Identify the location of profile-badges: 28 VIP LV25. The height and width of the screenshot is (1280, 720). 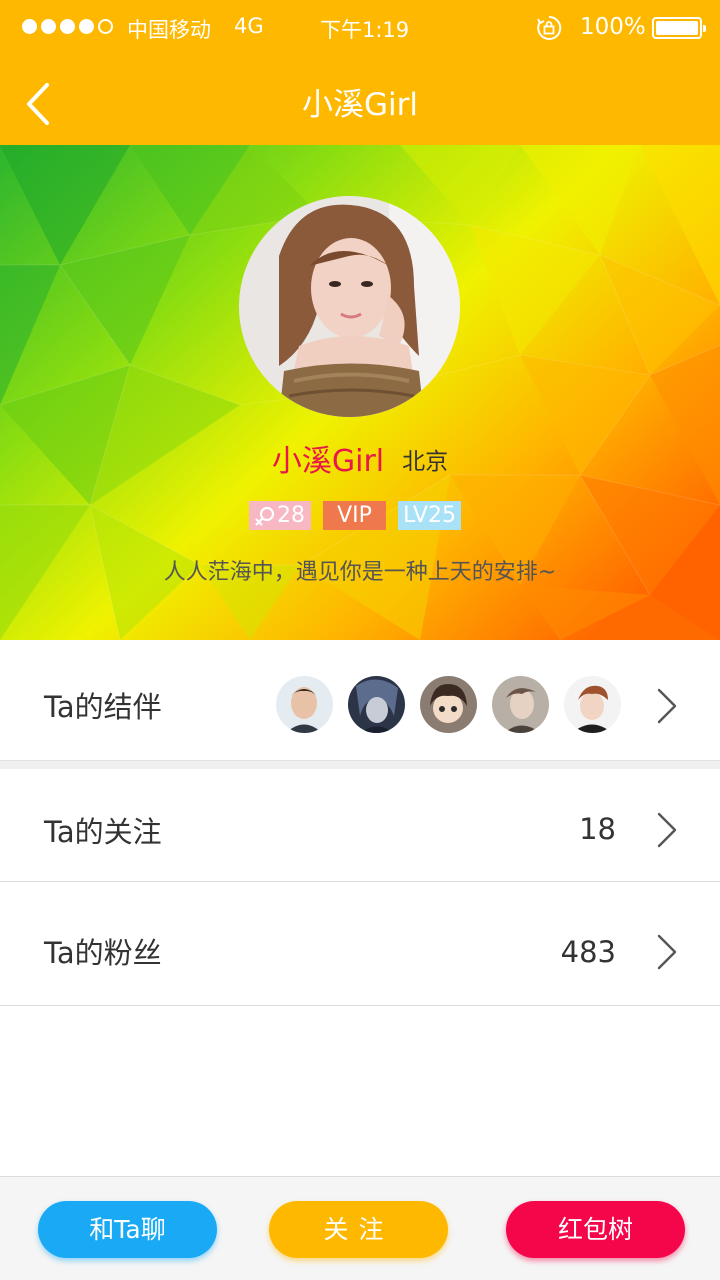
(355, 515).